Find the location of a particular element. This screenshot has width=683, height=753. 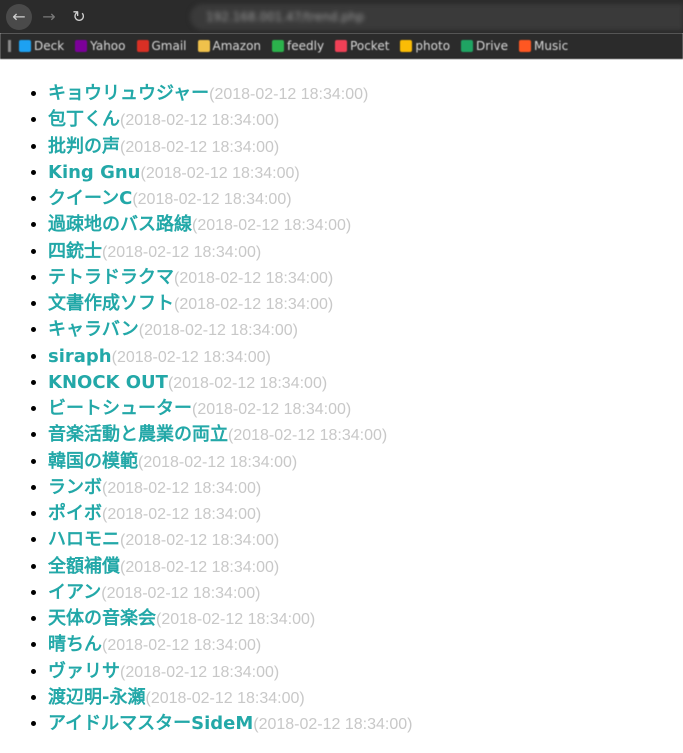

list-item: アイドルマスターSideM(2018-02-12 18:34:00) is located at coordinates (365, 724).